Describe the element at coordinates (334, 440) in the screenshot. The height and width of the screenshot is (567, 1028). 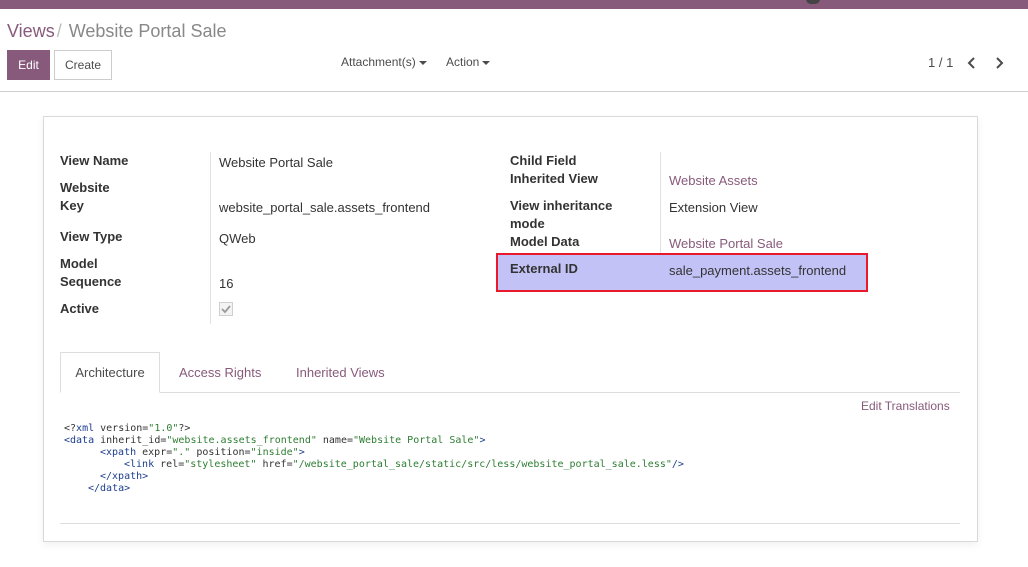
I see `code-token: name=` at that location.